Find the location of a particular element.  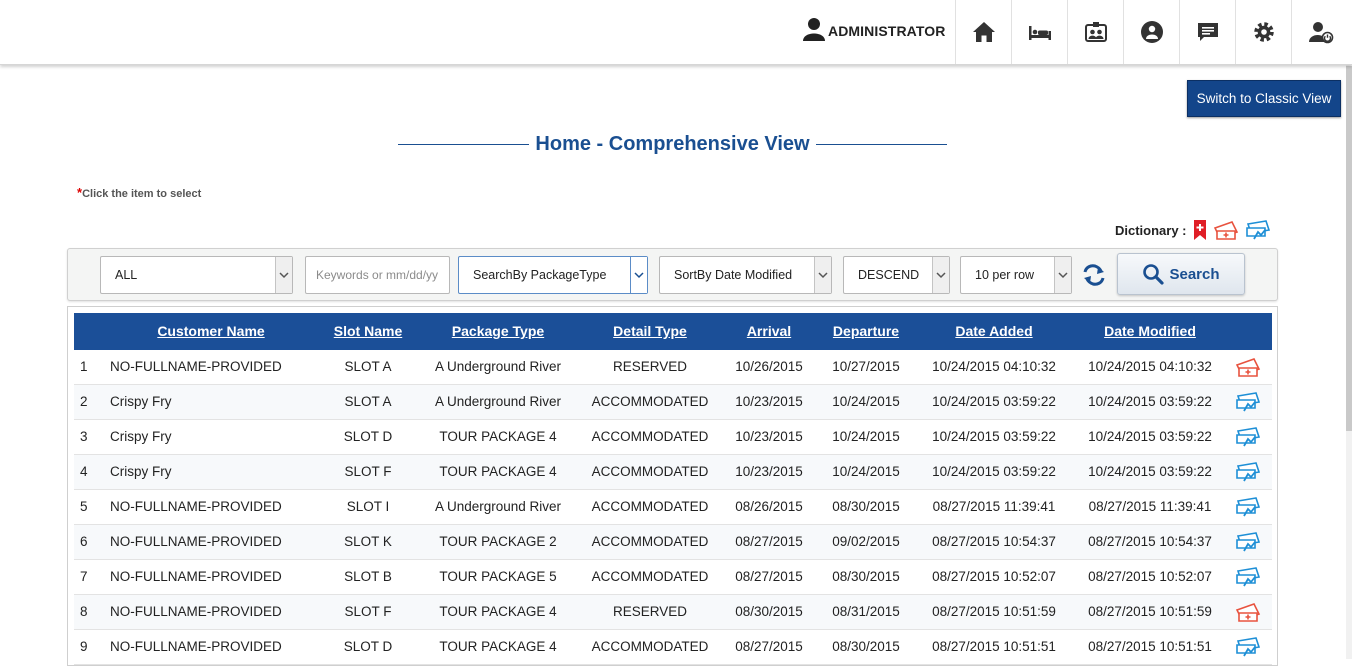

refresh-icon is located at coordinates (1094, 275).